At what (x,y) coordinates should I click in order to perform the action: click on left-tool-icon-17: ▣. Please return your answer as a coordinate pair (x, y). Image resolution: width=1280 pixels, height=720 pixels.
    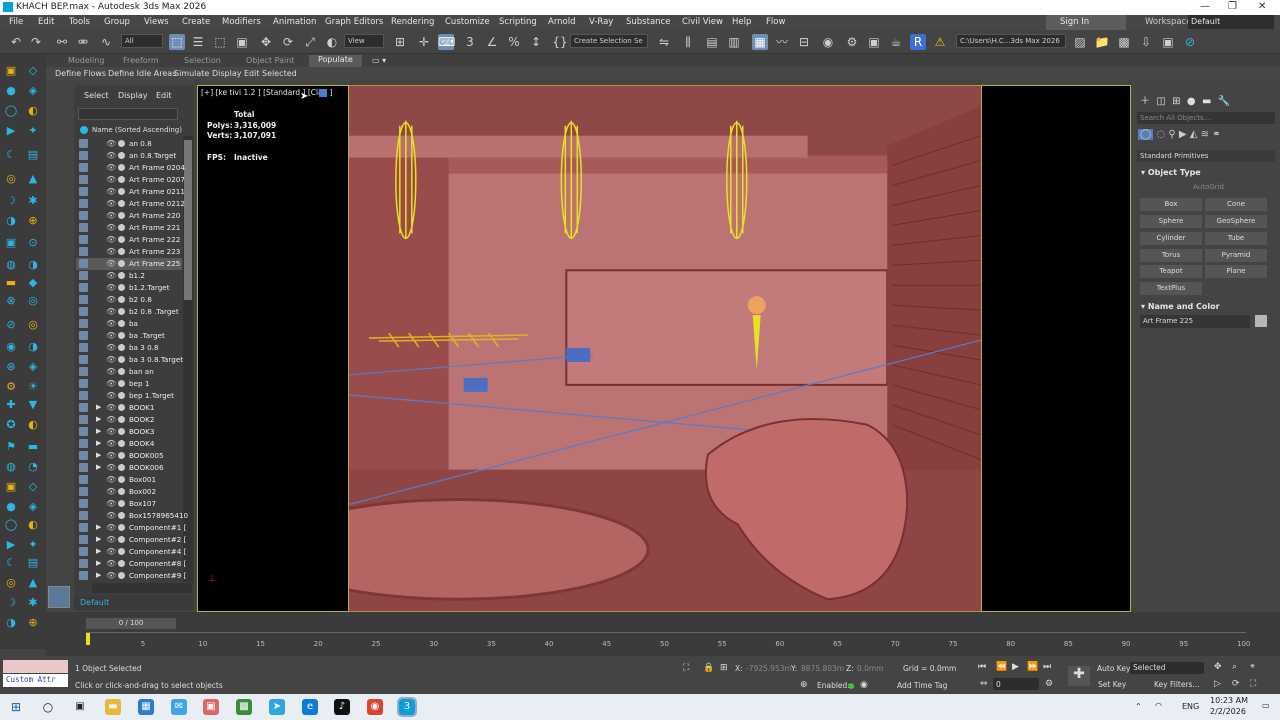
    Looking at the image, I should click on (11, 243).